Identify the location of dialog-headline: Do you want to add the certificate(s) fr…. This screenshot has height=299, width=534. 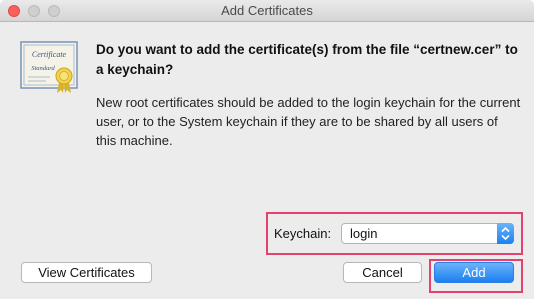
(307, 59).